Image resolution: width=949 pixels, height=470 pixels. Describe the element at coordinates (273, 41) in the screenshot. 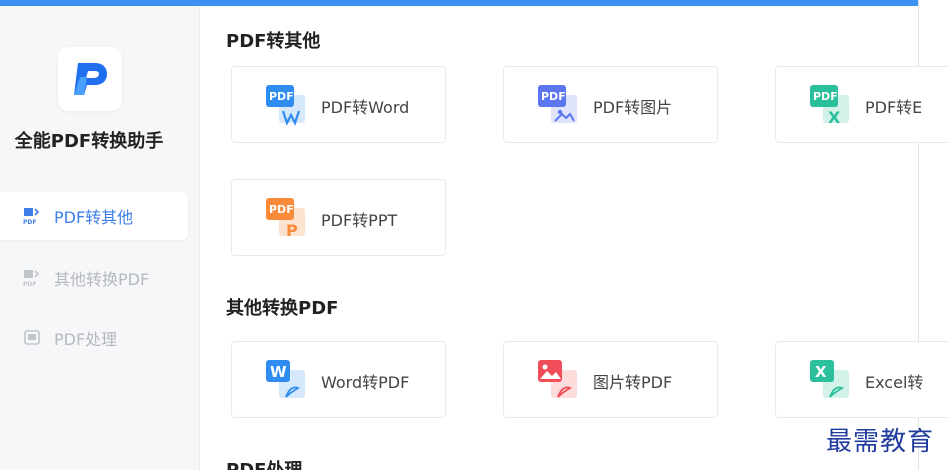

I see `section-title-pdf-to-other: PDF转其他` at that location.